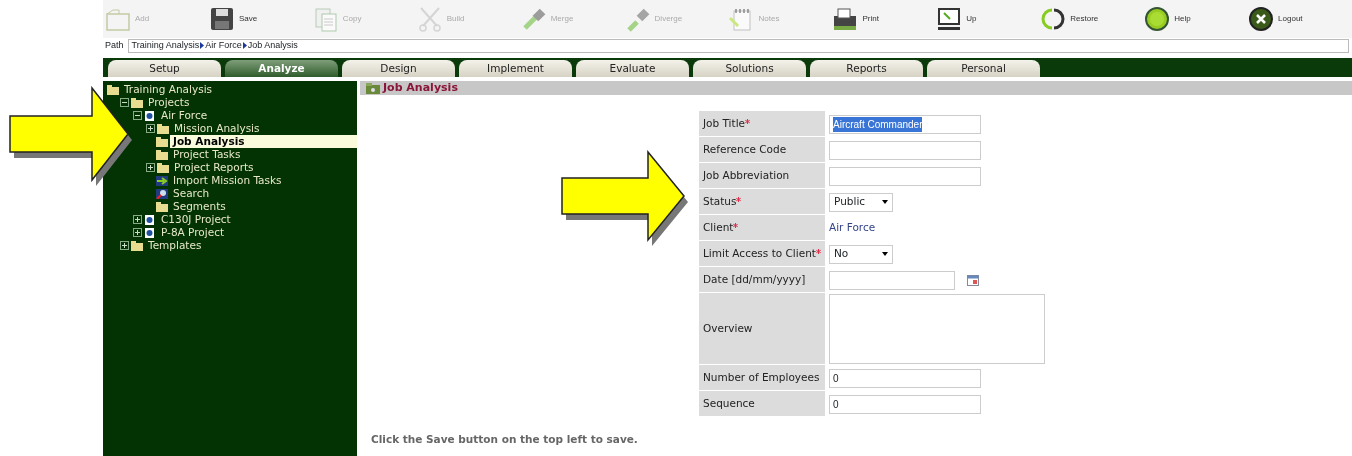 This screenshot has width=1352, height=456. What do you see at coordinates (762, 280) in the screenshot?
I see `field-label: Date [dd/mm/yyyy]` at bounding box center [762, 280].